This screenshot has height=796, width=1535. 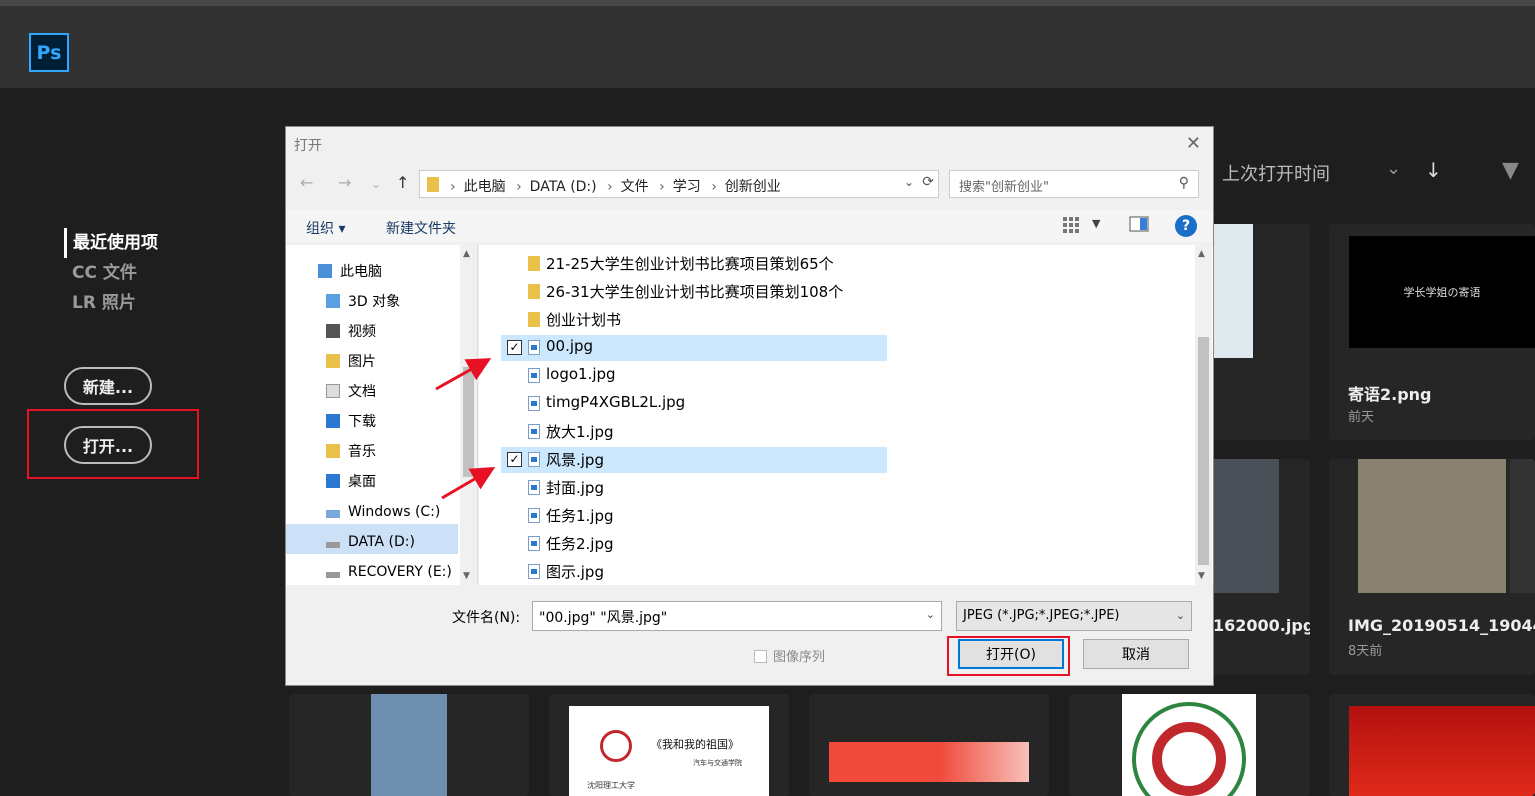 I want to click on cancel-button: 取消, so click(x=1136, y=654).